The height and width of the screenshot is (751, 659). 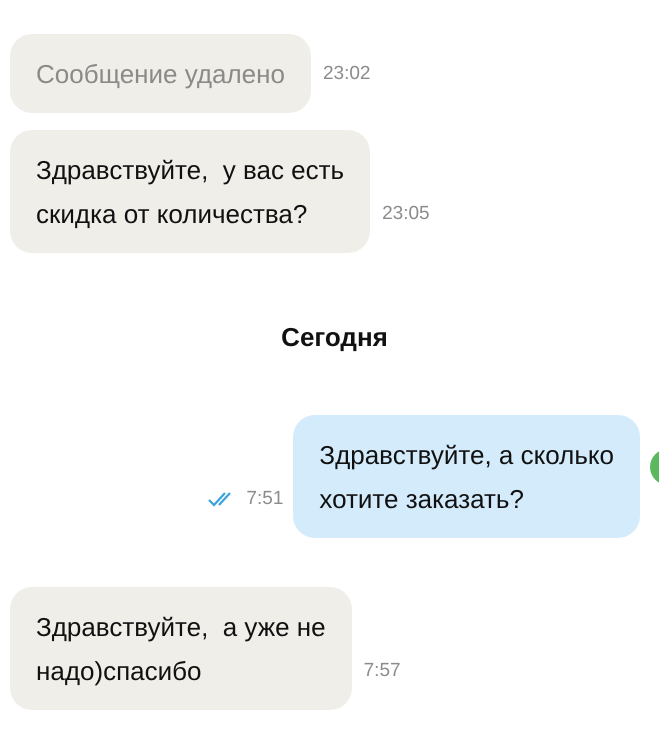 I want to click on message-time: 23:05, so click(x=406, y=214).